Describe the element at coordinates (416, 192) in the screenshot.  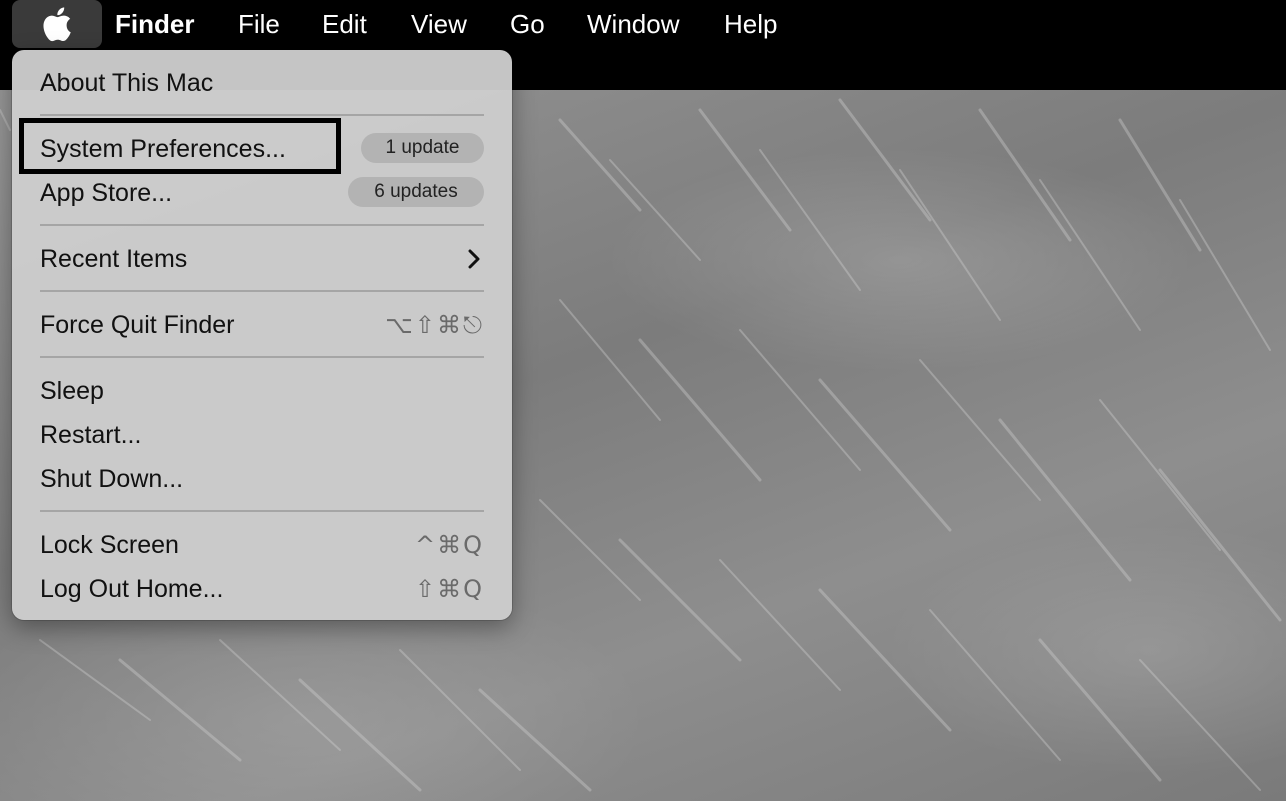
I see `app-store-update-badge: 6 updates` at that location.